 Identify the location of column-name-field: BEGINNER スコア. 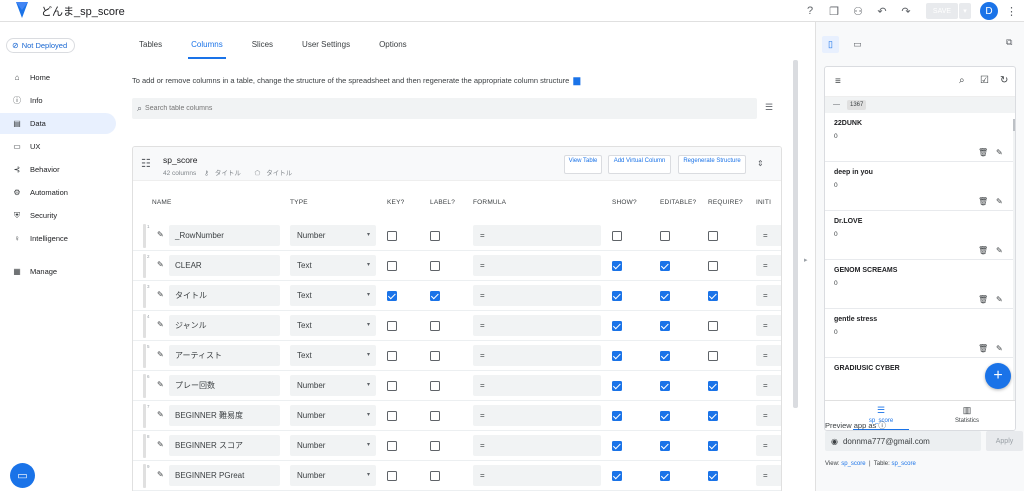
(224, 445).